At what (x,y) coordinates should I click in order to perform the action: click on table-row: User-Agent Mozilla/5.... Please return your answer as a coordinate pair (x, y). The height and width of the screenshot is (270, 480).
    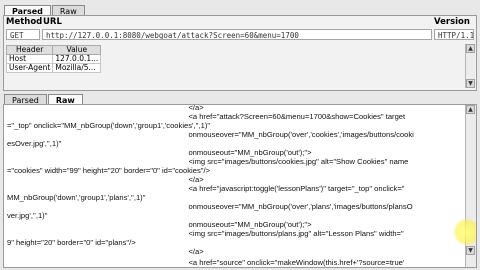
    Looking at the image, I should click on (53, 68).